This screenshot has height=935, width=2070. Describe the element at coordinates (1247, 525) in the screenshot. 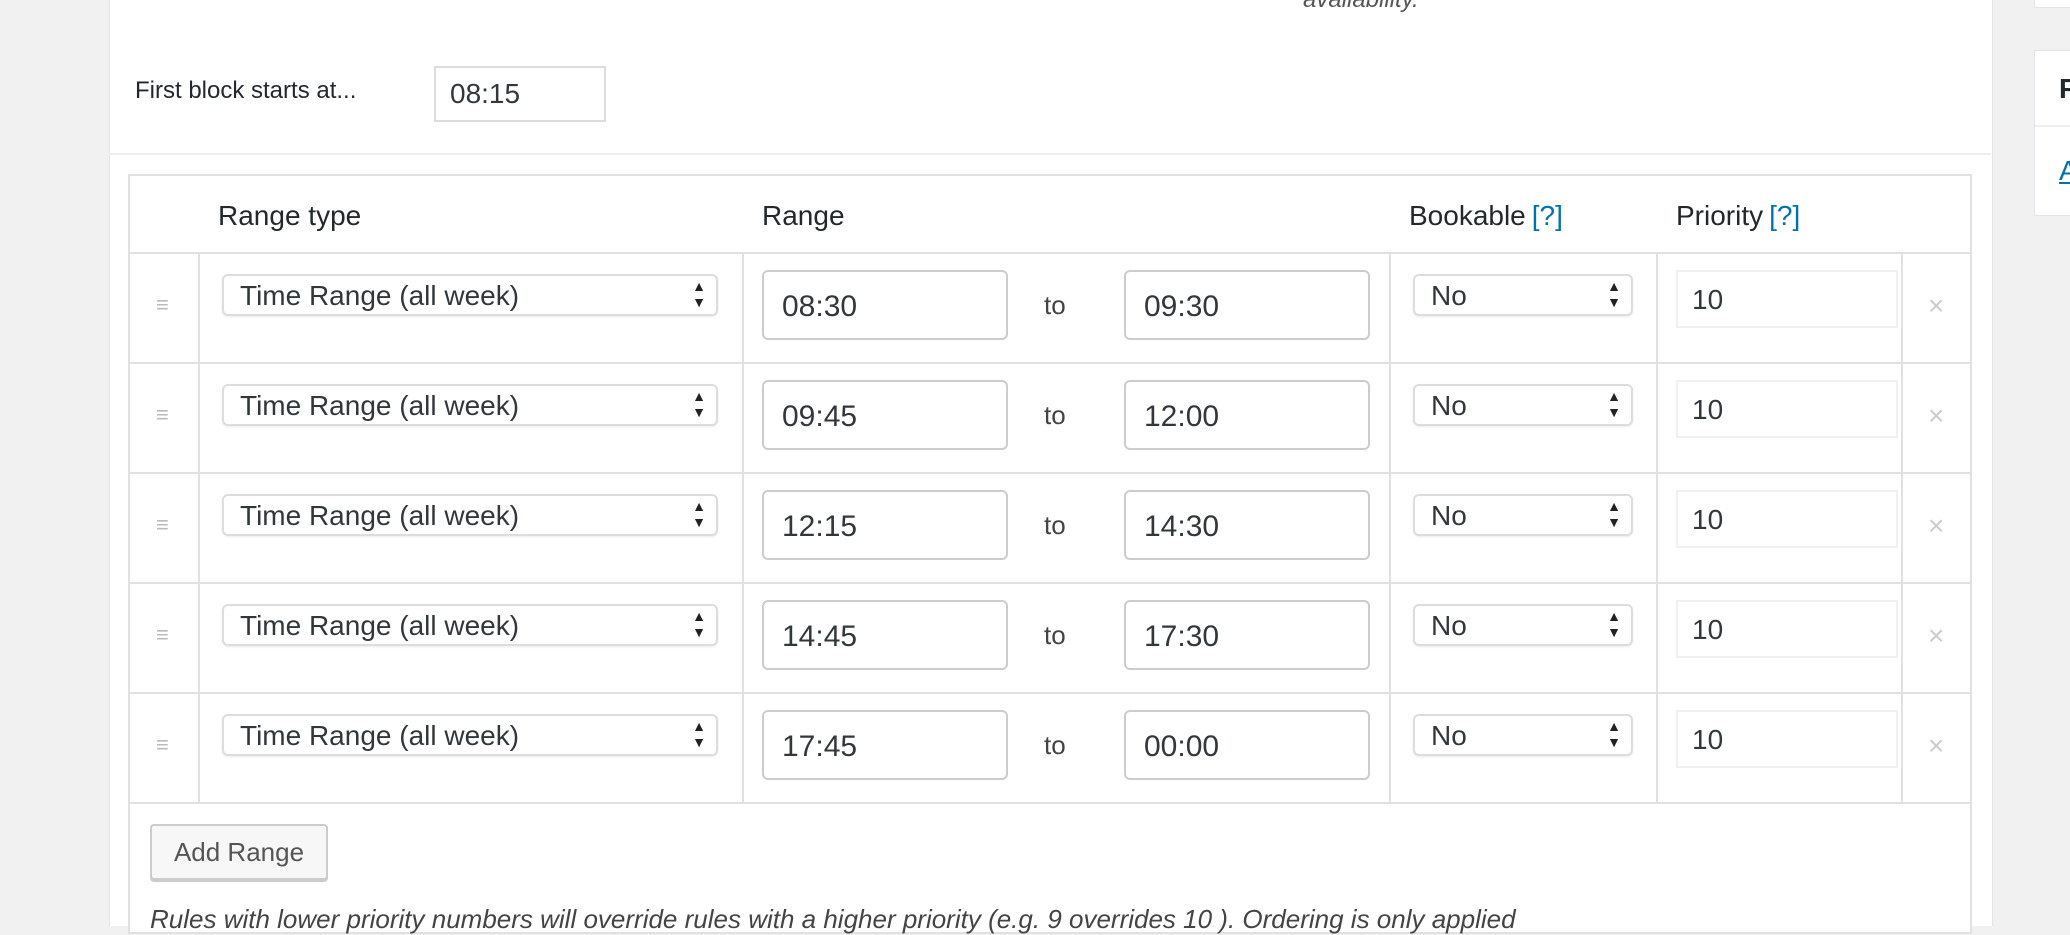

I see `range-to-input: 14:30` at that location.